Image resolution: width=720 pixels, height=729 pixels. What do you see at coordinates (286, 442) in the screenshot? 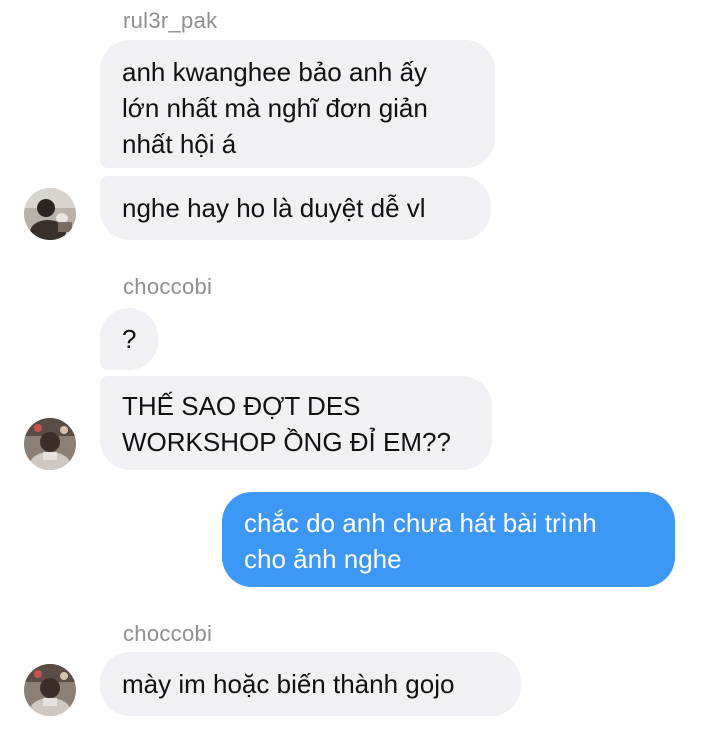
I see `message-text-line: WORKSHOP ỒNG ĐỈ EM??` at bounding box center [286, 442].